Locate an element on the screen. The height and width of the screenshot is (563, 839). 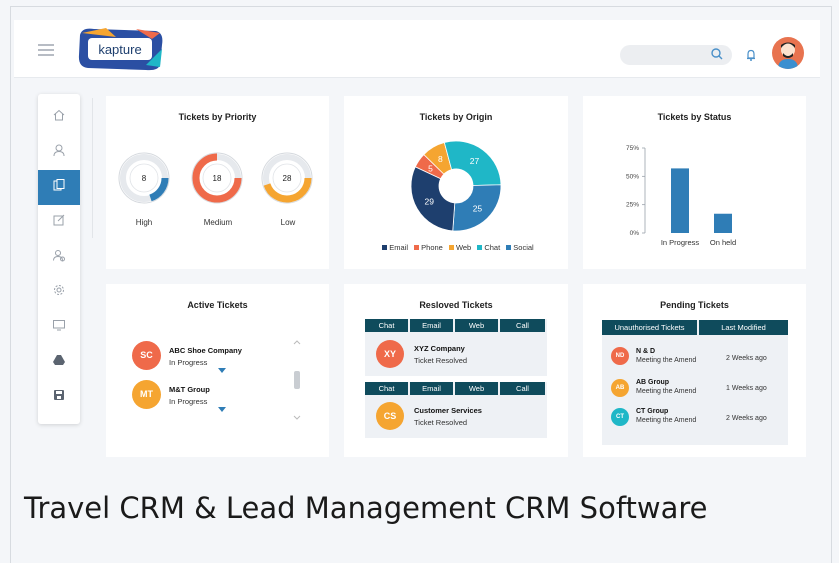
ticket-avatar: AB is located at coordinates (620, 388).